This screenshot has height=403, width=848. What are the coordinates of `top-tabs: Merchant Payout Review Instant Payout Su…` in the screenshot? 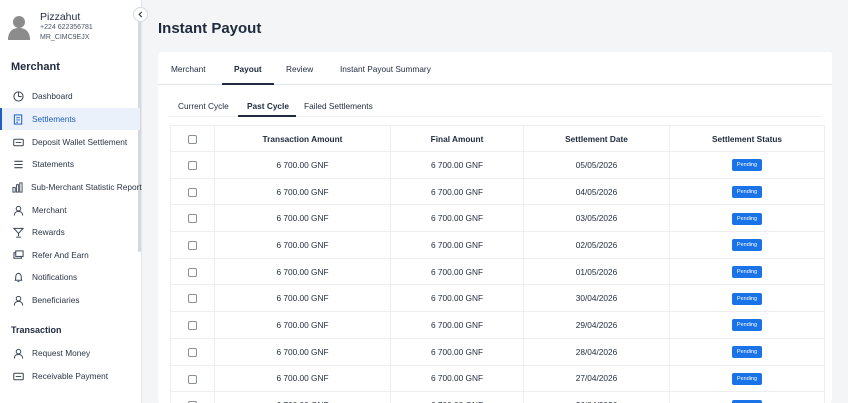 It's located at (495, 68).